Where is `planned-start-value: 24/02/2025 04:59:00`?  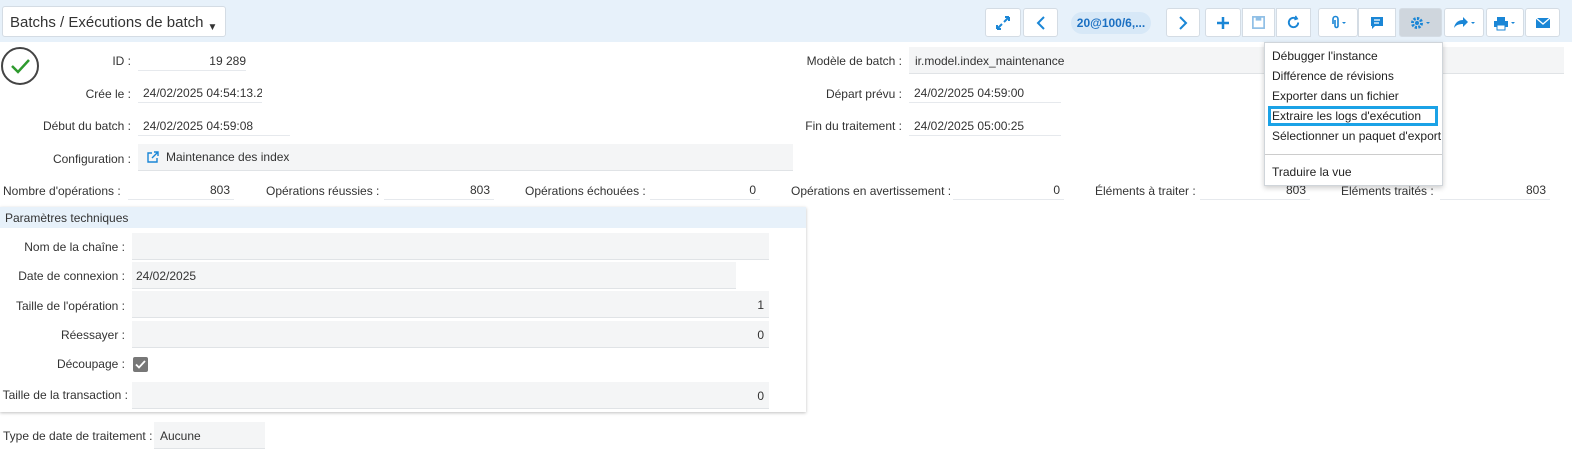
planned-start-value: 24/02/2025 04:59:00 is located at coordinates (985, 93).